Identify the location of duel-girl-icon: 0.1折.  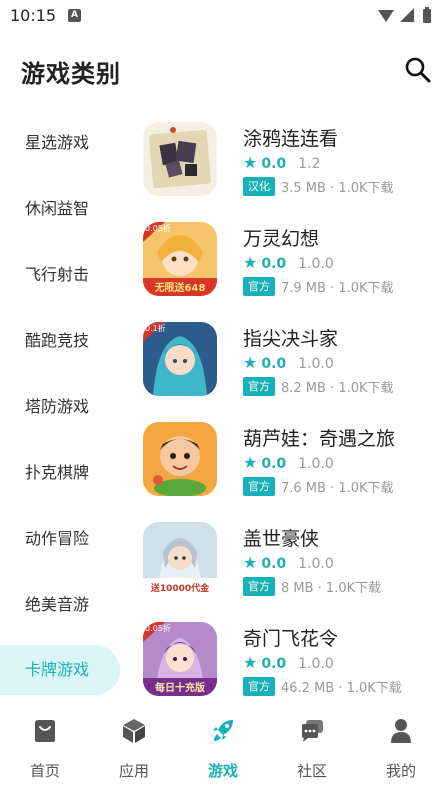
(180, 359).